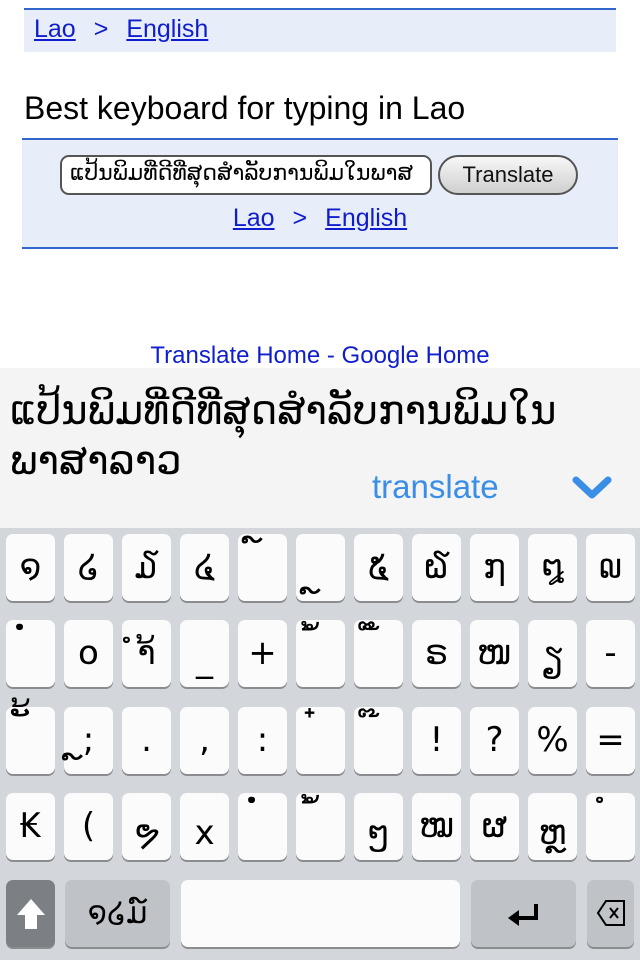 The image size is (640, 960). What do you see at coordinates (435, 487) in the screenshot?
I see `keyboard-translate-button: translate` at bounding box center [435, 487].